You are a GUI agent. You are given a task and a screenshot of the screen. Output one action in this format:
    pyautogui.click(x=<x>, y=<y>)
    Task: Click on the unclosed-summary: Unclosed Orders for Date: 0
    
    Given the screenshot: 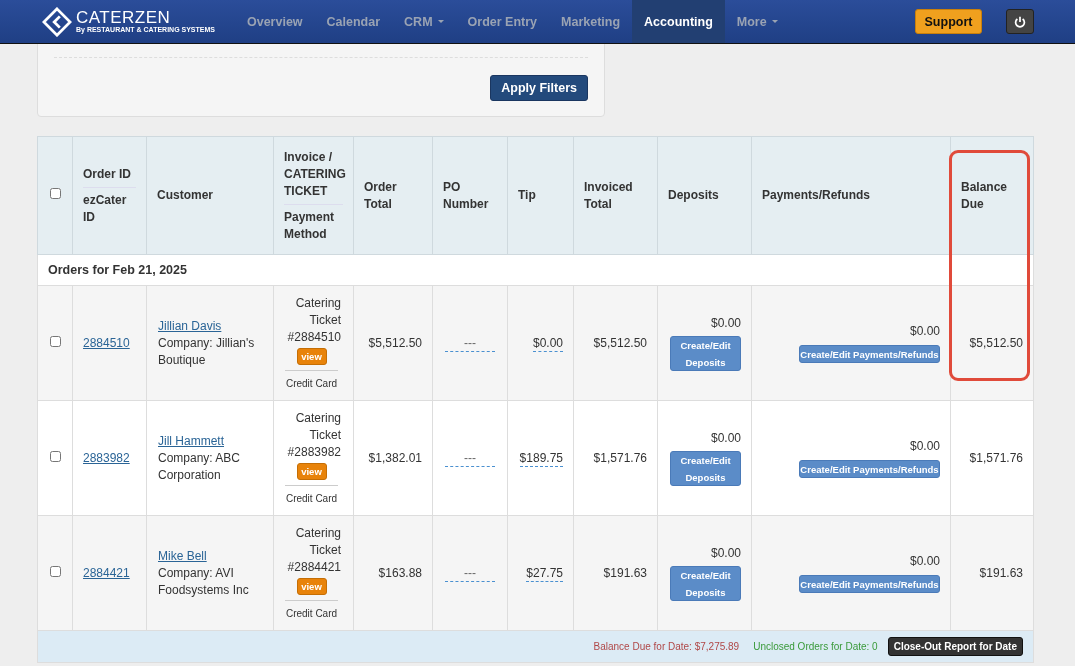 What is the action you would take?
    pyautogui.click(x=815, y=646)
    